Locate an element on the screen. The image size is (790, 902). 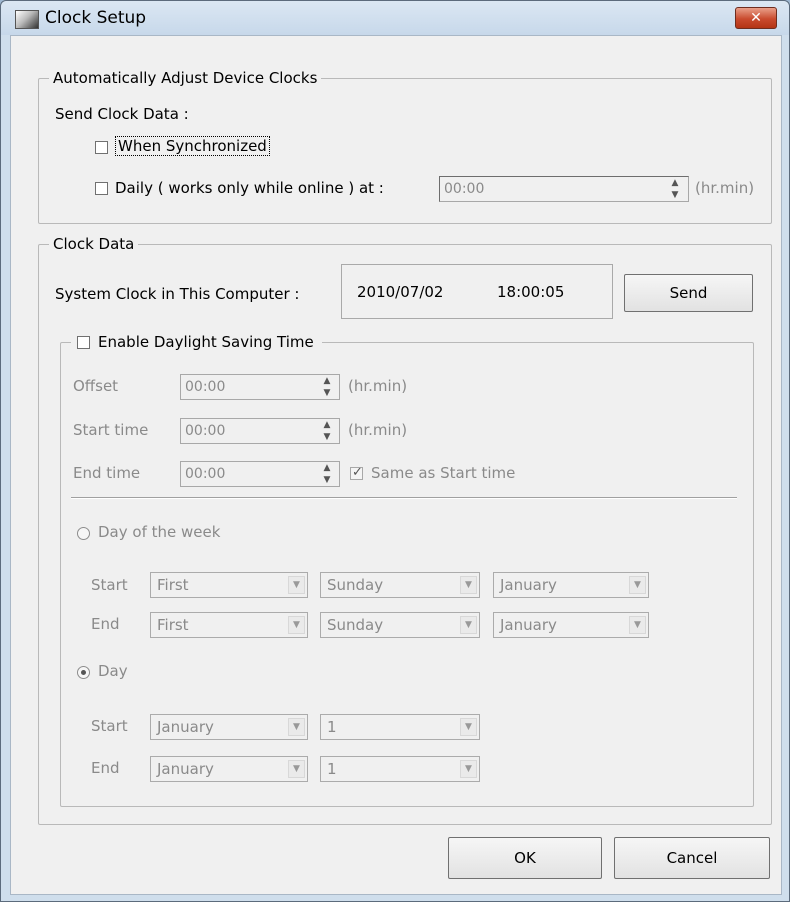
dow-start-weekday-select: Sunday ▼ is located at coordinates (400, 585).